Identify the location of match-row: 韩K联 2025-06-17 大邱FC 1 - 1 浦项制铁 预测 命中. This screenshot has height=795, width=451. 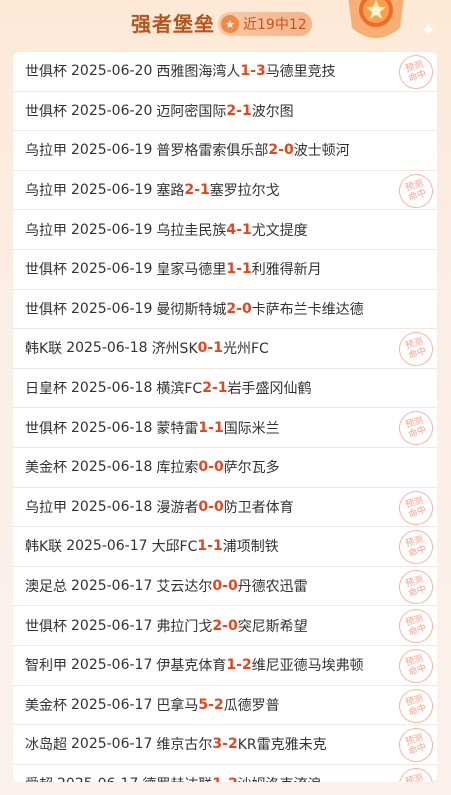
(225, 547).